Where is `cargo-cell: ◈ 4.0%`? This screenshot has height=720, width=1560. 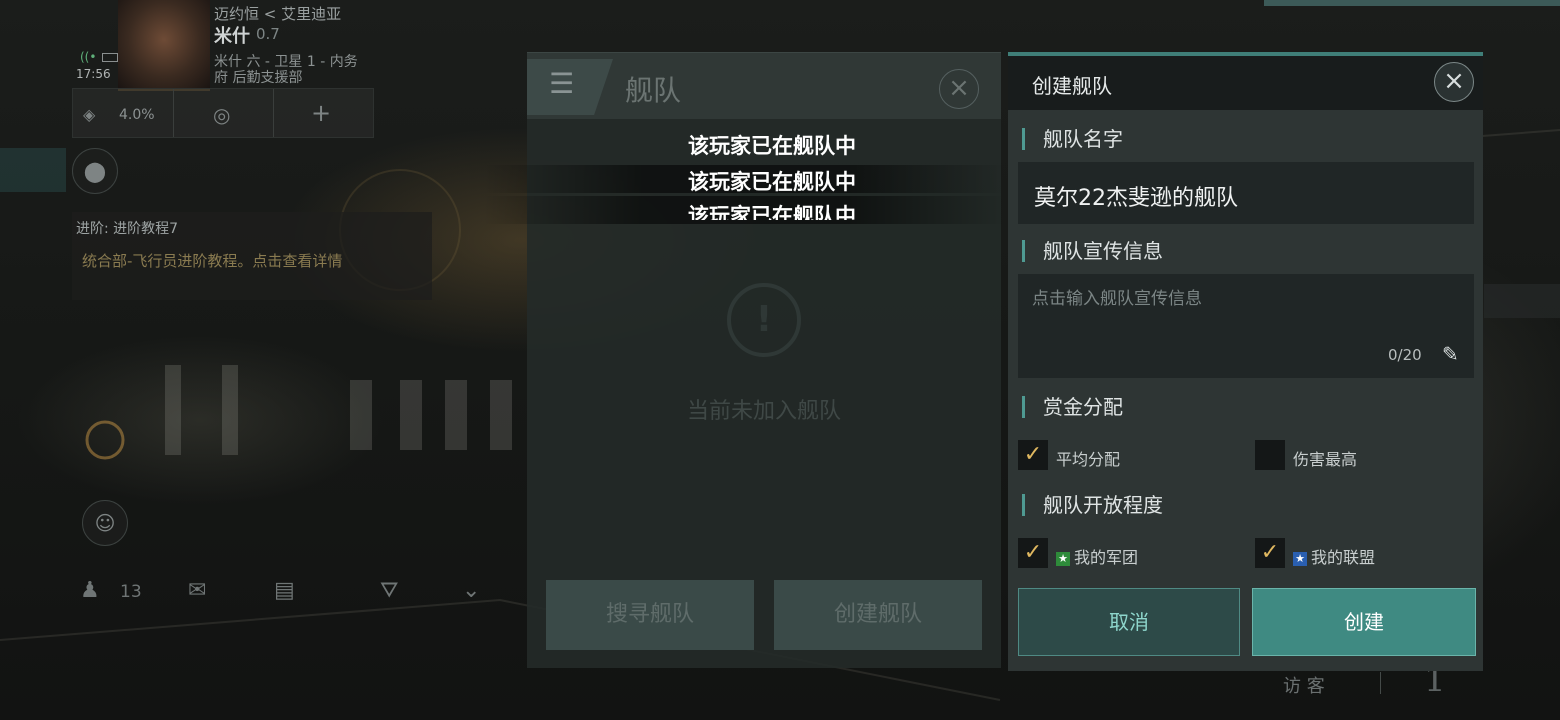
cargo-cell: ◈ 4.0% is located at coordinates (123, 113).